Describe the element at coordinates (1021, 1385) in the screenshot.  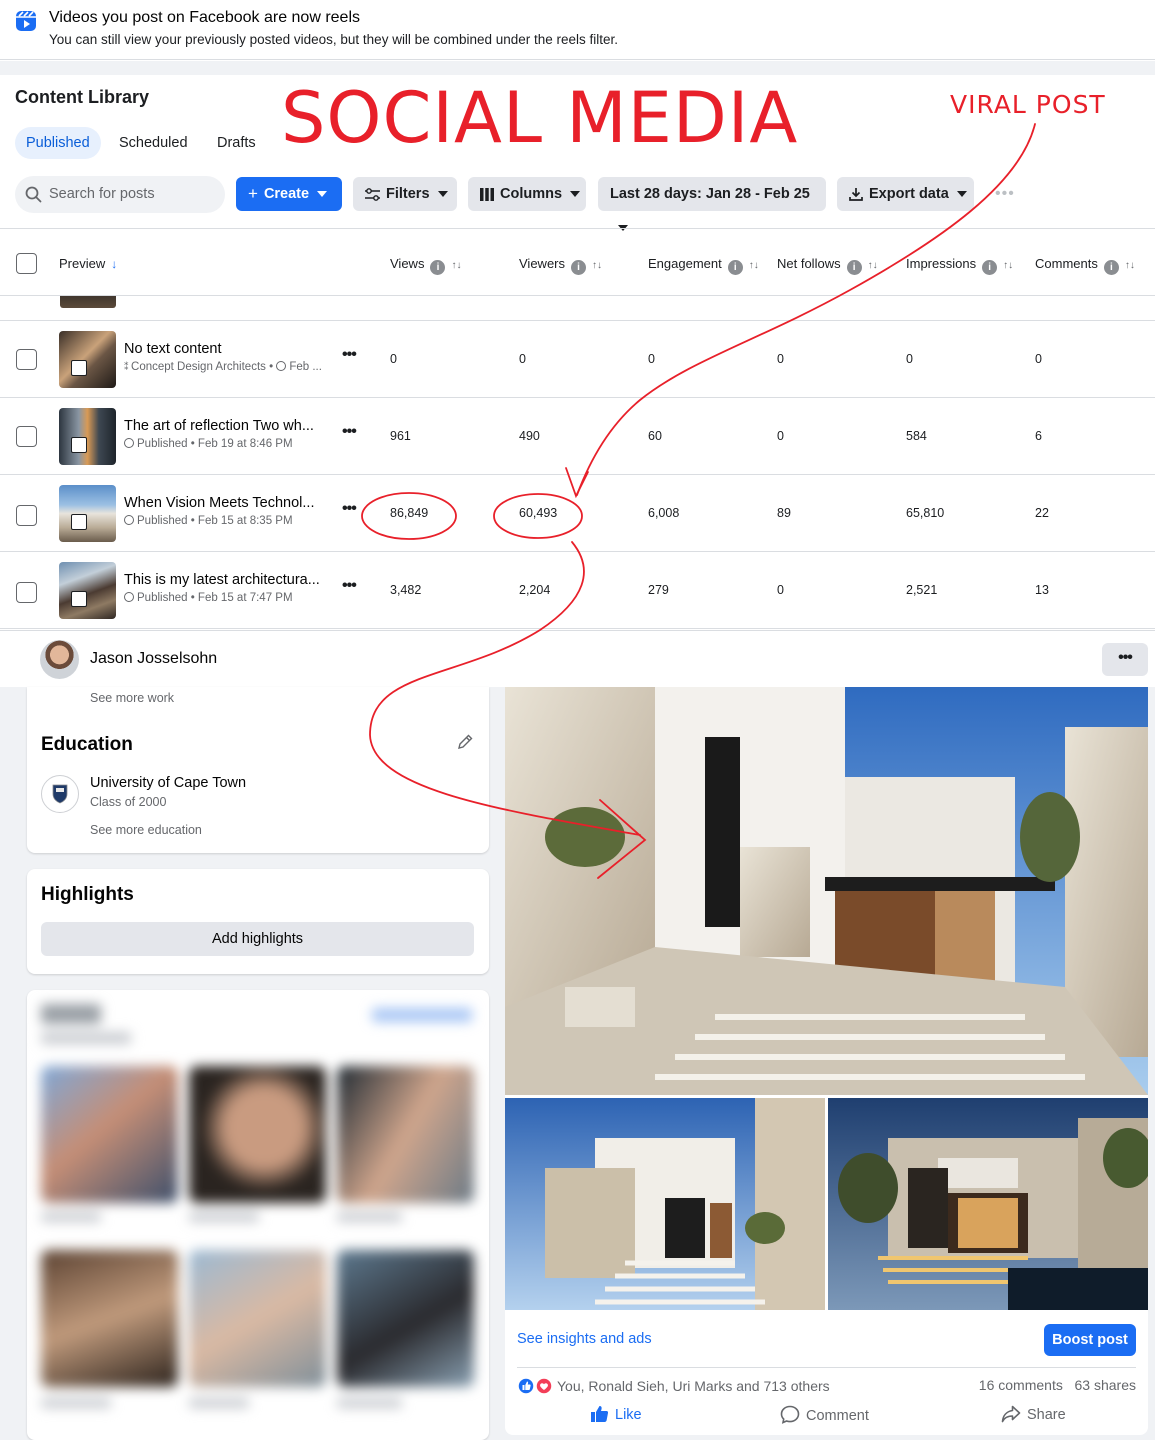
I see `comments-count: 16 comments` at that location.